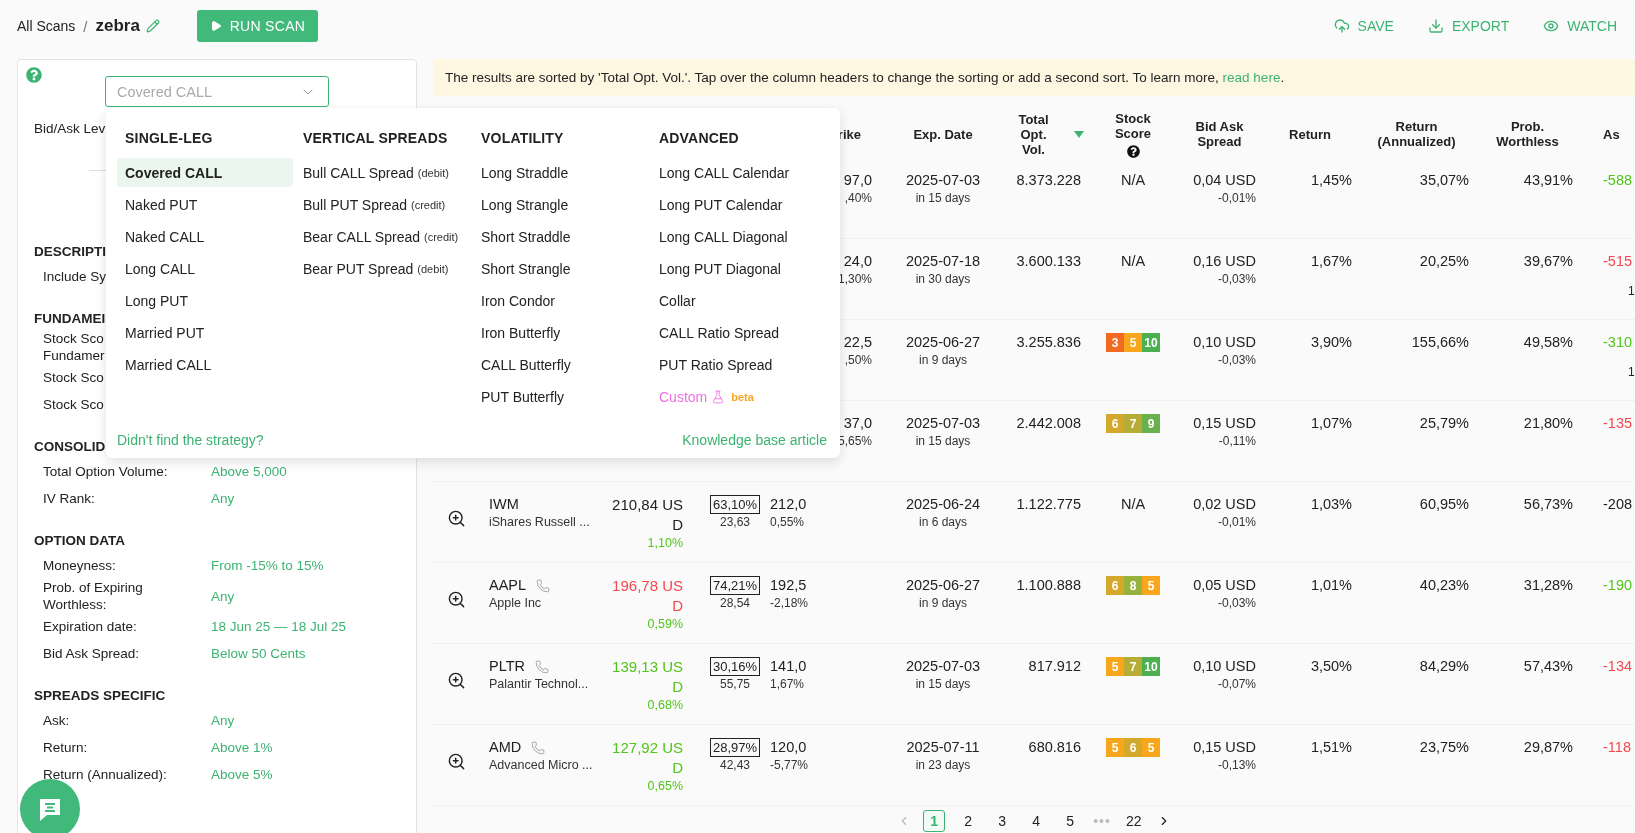 The height and width of the screenshot is (833, 1635). I want to click on filter-label: Prob. of Expiring Worthless:, so click(93, 596).